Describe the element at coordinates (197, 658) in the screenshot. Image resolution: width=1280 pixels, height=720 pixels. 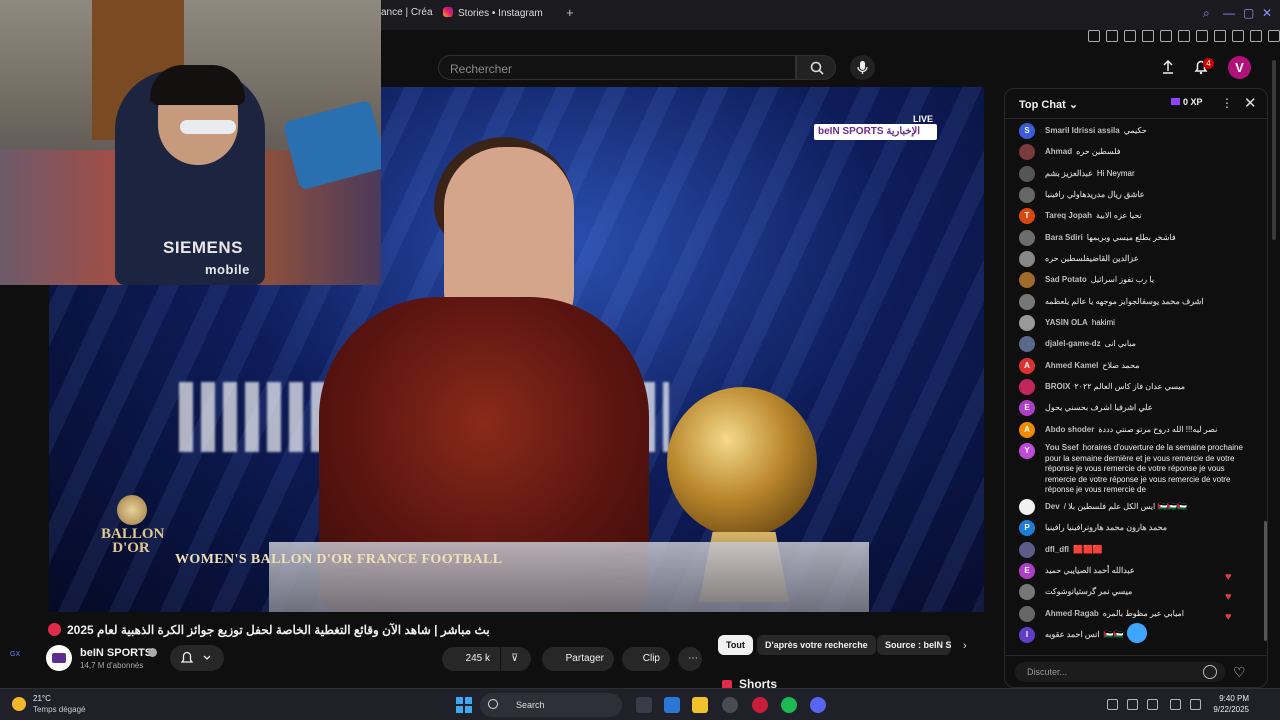
I see `subscription-bell-button` at that location.